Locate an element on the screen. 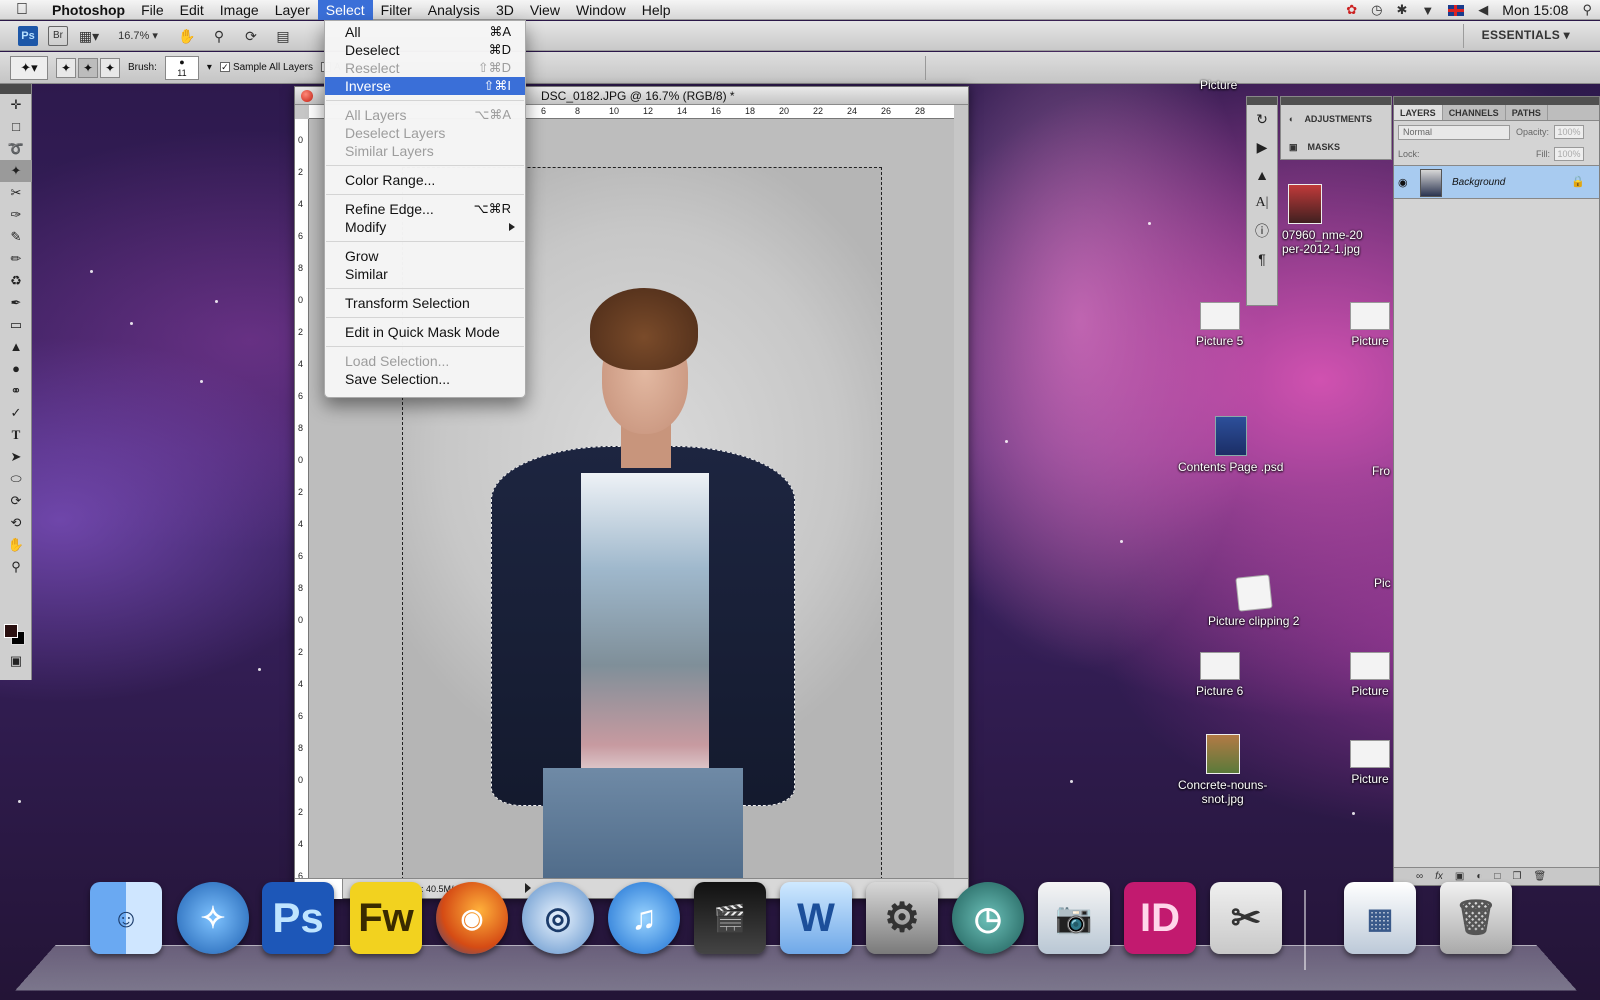 This screenshot has width=1600, height=1000. select-menu-item-all: All ⌘A is located at coordinates (425, 32).